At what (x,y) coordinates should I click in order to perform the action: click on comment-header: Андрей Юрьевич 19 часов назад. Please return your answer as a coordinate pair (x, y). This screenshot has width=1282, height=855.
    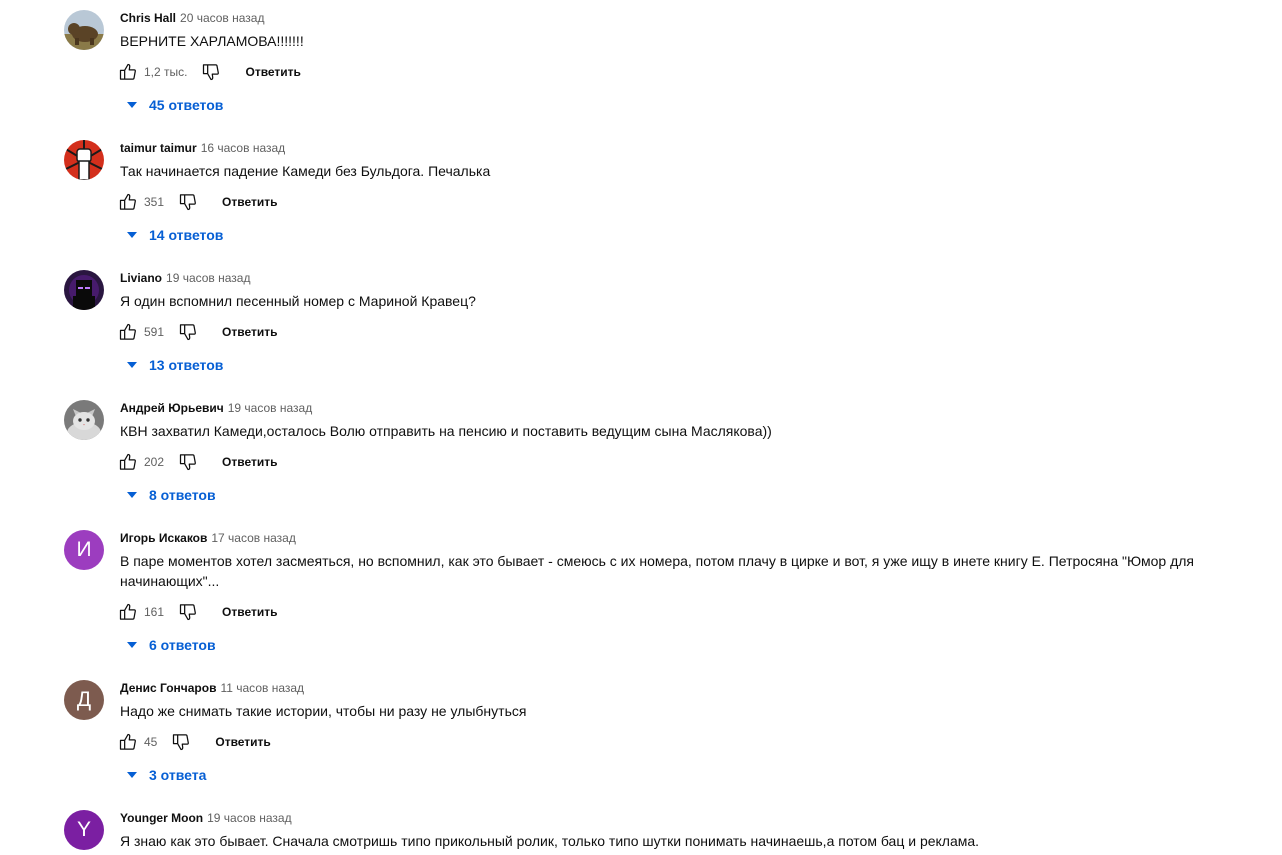
    Looking at the image, I should click on (216, 408).